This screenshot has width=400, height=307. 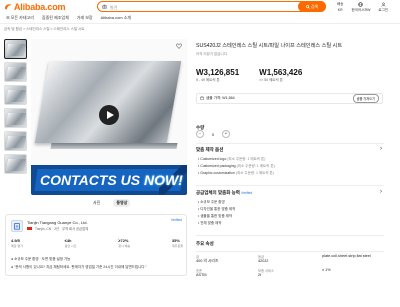 I want to click on attribute-value: ± 1%, so click(x=326, y=270).